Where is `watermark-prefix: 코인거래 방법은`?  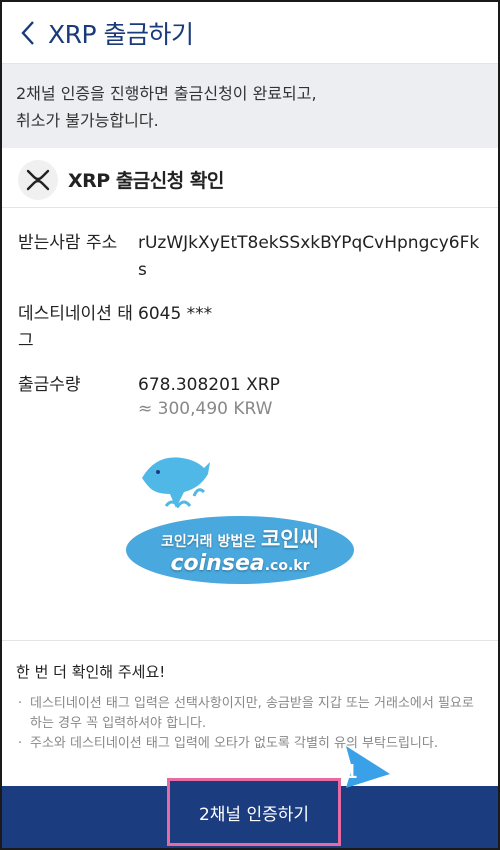 watermark-prefix: 코인거래 방법은 is located at coordinates (209, 542).